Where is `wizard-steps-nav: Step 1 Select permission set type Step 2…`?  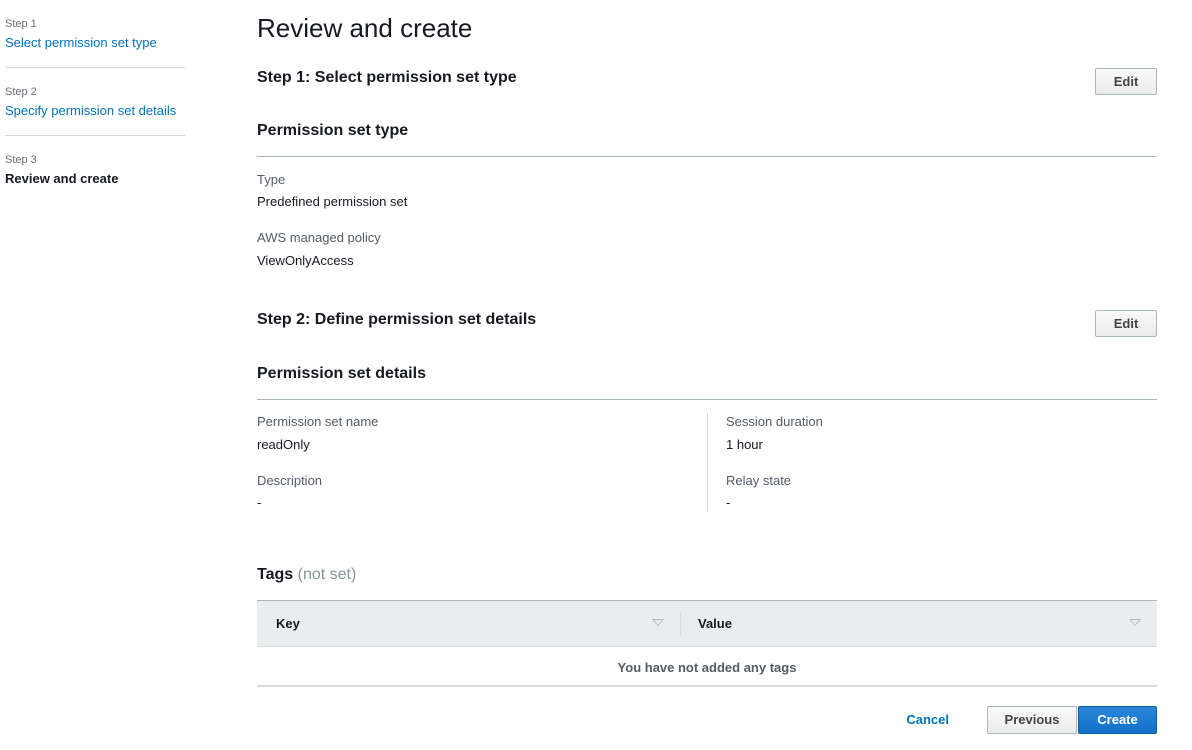 wizard-steps-nav: Step 1 Select permission set type Step 2… is located at coordinates (95, 101).